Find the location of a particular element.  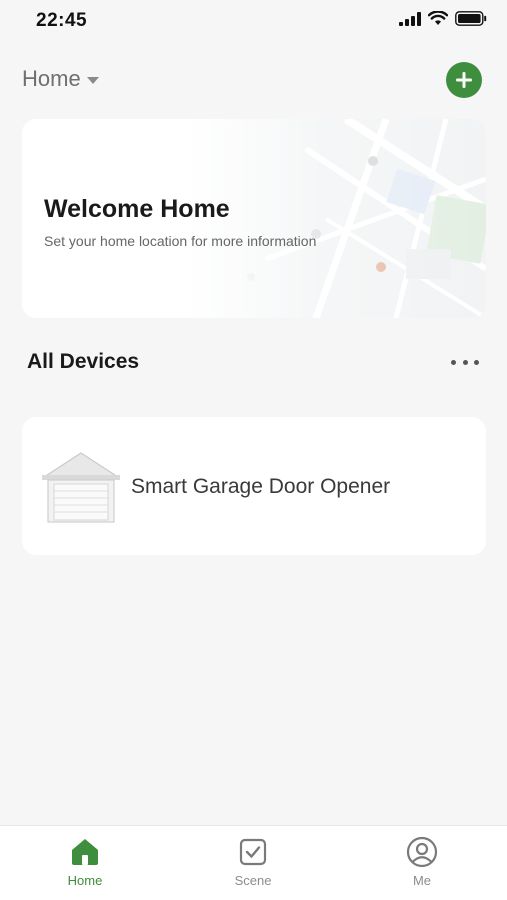

tab-me: Me is located at coordinates (422, 862).